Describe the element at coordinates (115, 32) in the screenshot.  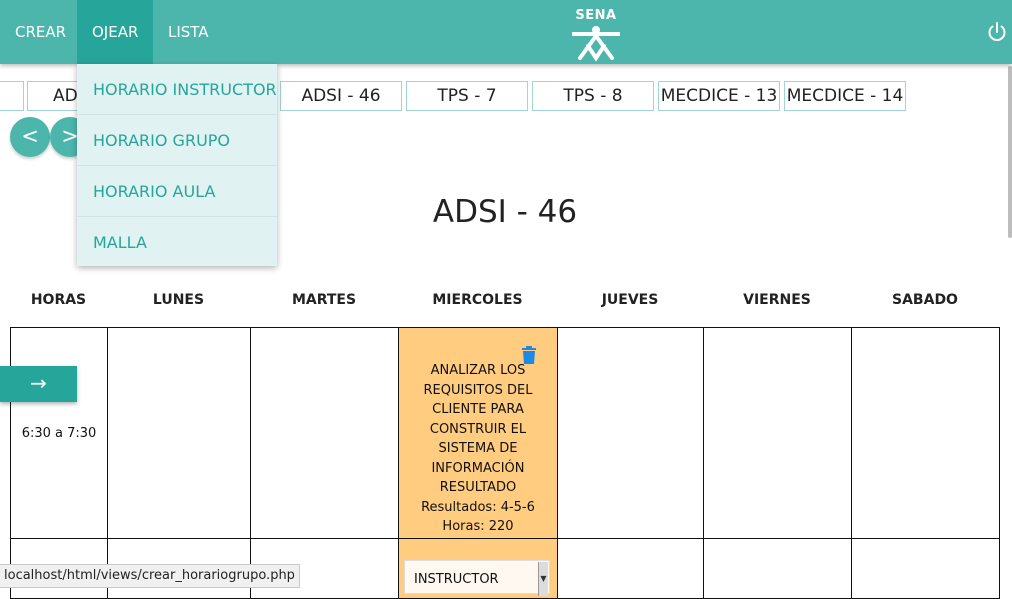
I see `nav-ojear: OJEAR` at that location.